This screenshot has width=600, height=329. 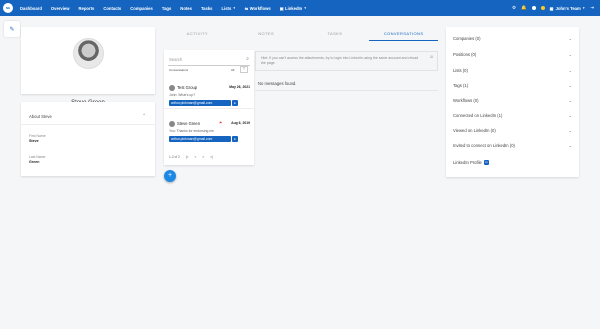 What do you see at coordinates (244, 69) in the screenshot?
I see `filter-icon: ⊤` at bounding box center [244, 69].